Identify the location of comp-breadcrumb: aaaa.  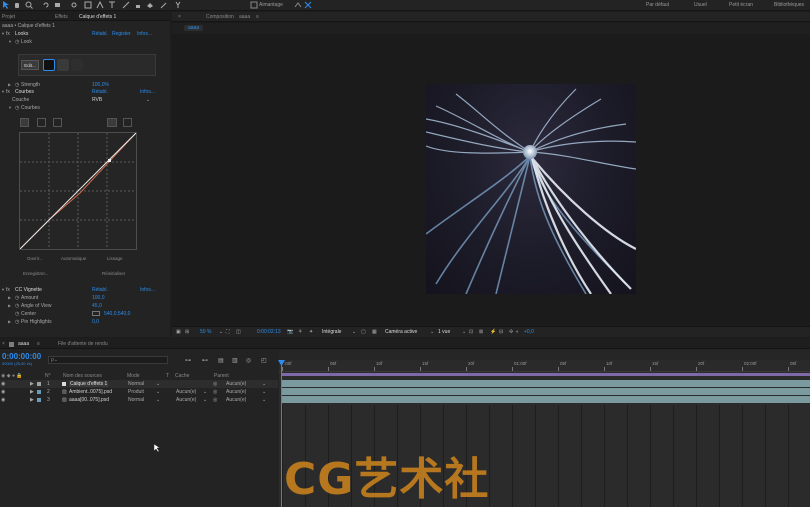
(194, 28).